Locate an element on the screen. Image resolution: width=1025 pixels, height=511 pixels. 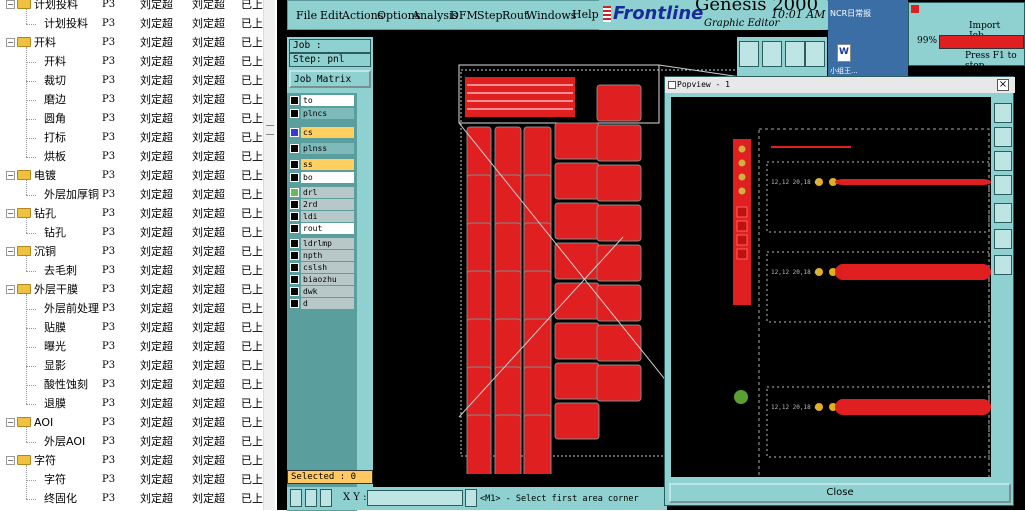
close-icon: × is located at coordinates (1003, 85).